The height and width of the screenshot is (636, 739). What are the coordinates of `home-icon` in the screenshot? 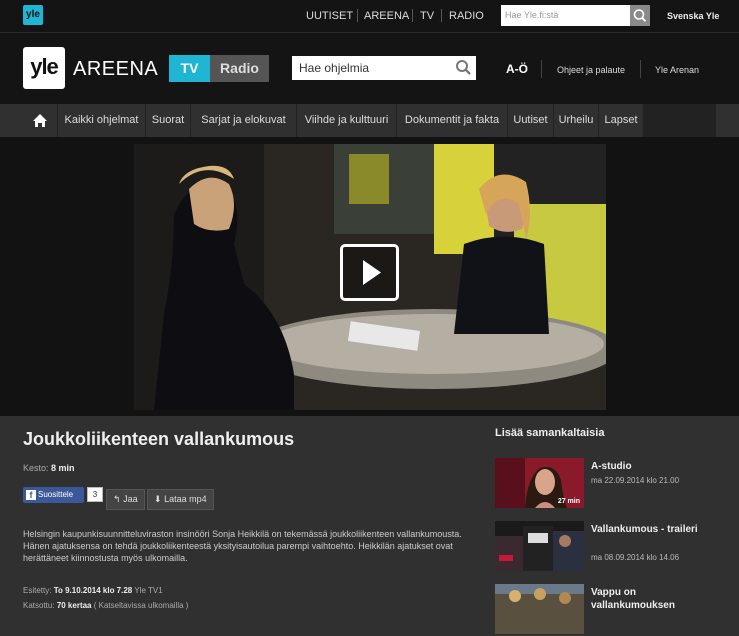 It's located at (40, 120).